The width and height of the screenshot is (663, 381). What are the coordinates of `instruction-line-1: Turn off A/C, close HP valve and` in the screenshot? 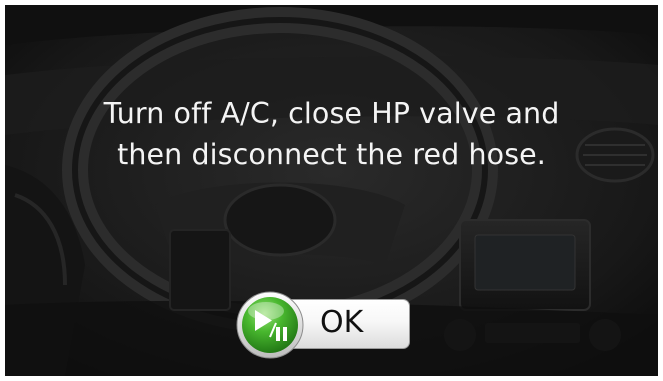 It's located at (331, 113).